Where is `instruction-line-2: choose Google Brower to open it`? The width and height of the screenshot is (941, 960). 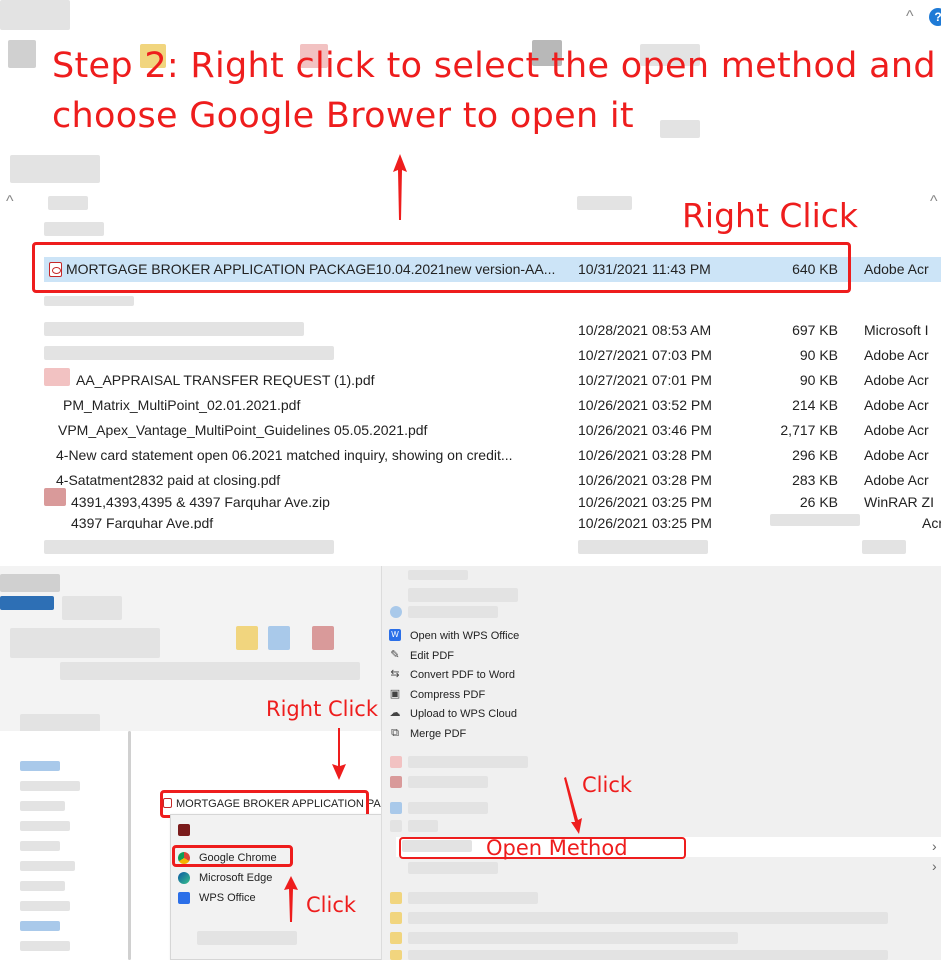
instruction-line-2: choose Google Brower to open it is located at coordinates (343, 116).